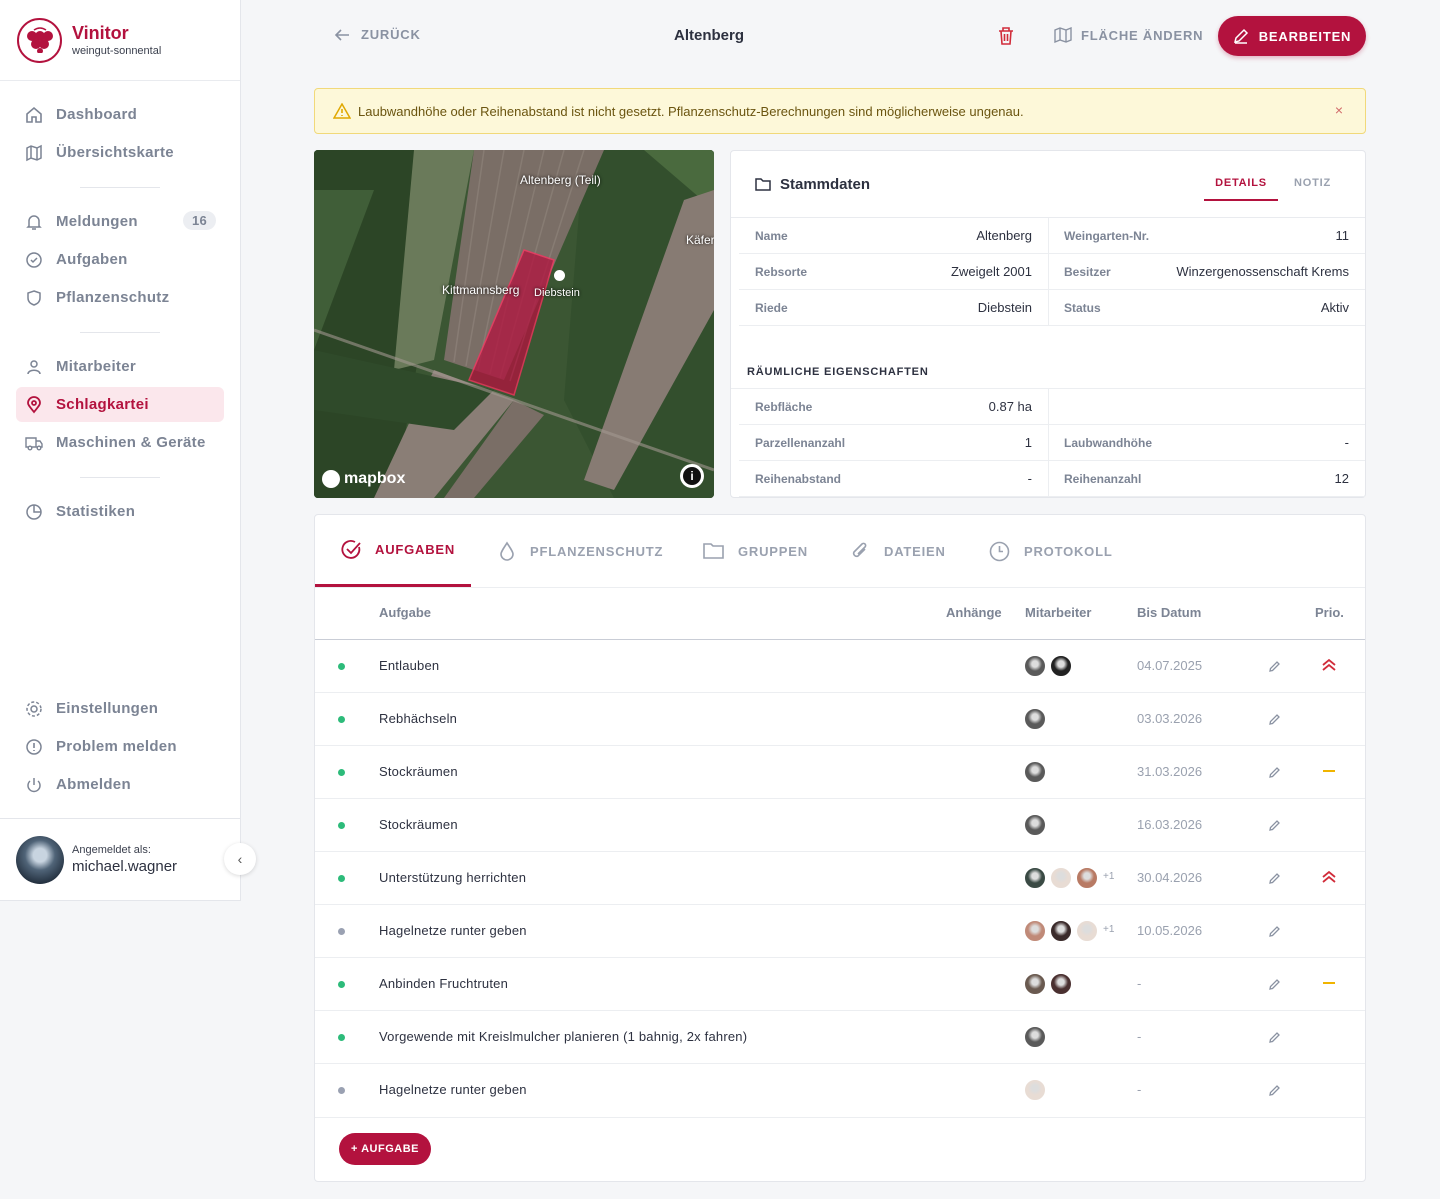  What do you see at coordinates (120, 221) in the screenshot?
I see `sidebar-item-meldungen: Meldungen 16` at bounding box center [120, 221].